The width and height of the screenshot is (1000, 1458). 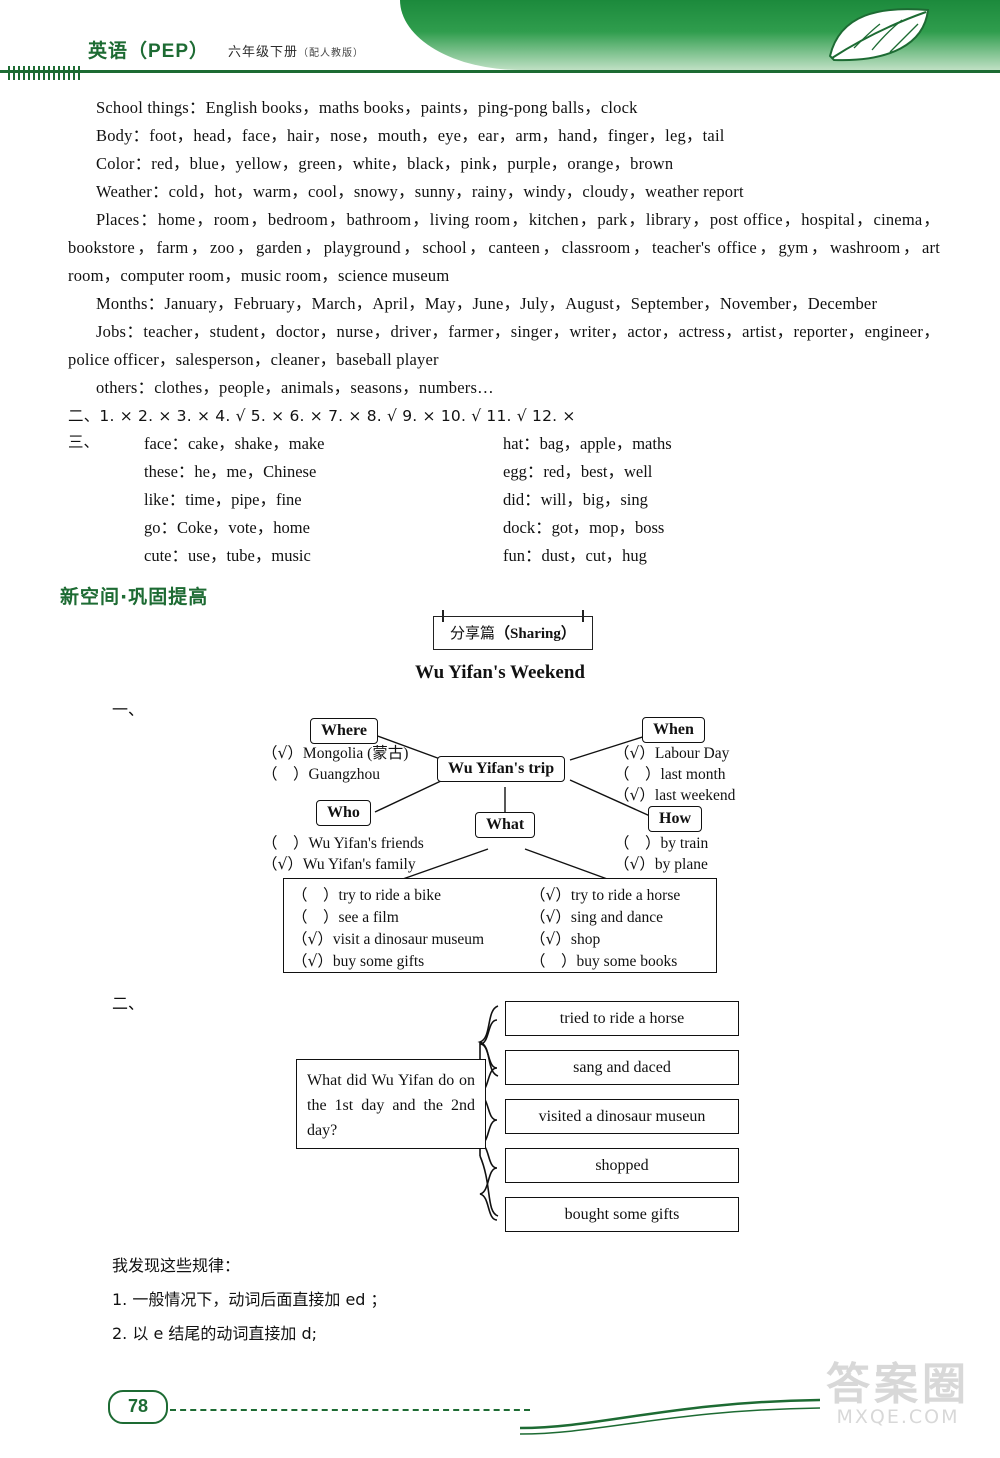 What do you see at coordinates (344, 774) in the screenshot?
I see `mindmap-option-where-2-label: Guangzhou` at bounding box center [344, 774].